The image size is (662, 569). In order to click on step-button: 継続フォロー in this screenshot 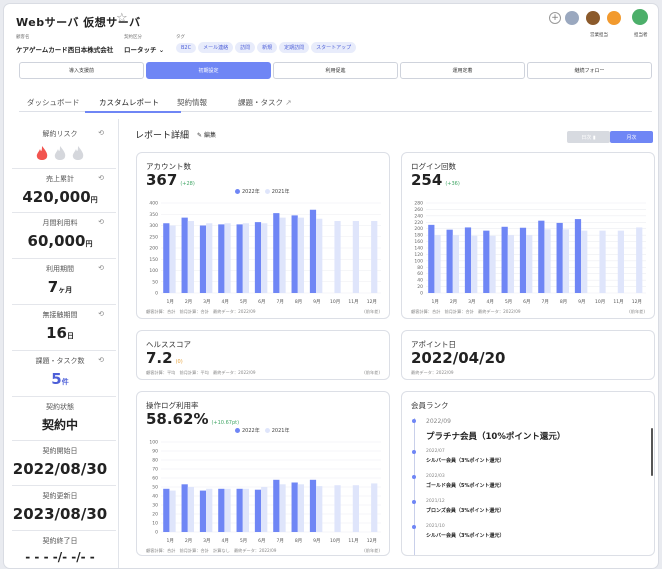, I will do `click(589, 70)`.